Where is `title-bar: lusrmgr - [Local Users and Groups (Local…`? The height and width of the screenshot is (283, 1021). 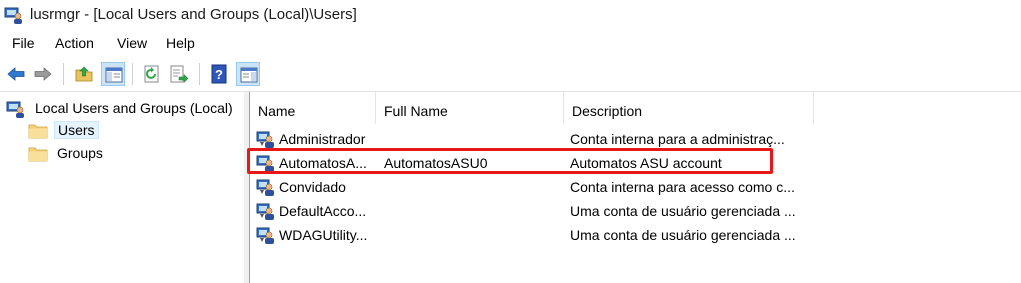 title-bar: lusrmgr - [Local Users and Groups (Local… is located at coordinates (510, 15).